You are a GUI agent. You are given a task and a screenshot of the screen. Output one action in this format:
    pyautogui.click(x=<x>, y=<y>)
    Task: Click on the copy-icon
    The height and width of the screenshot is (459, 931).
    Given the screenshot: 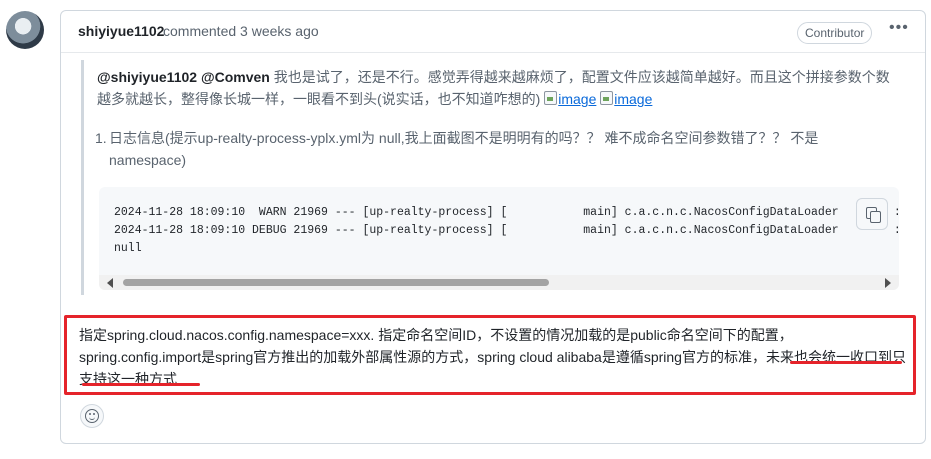 What is the action you would take?
    pyautogui.click(x=872, y=214)
    